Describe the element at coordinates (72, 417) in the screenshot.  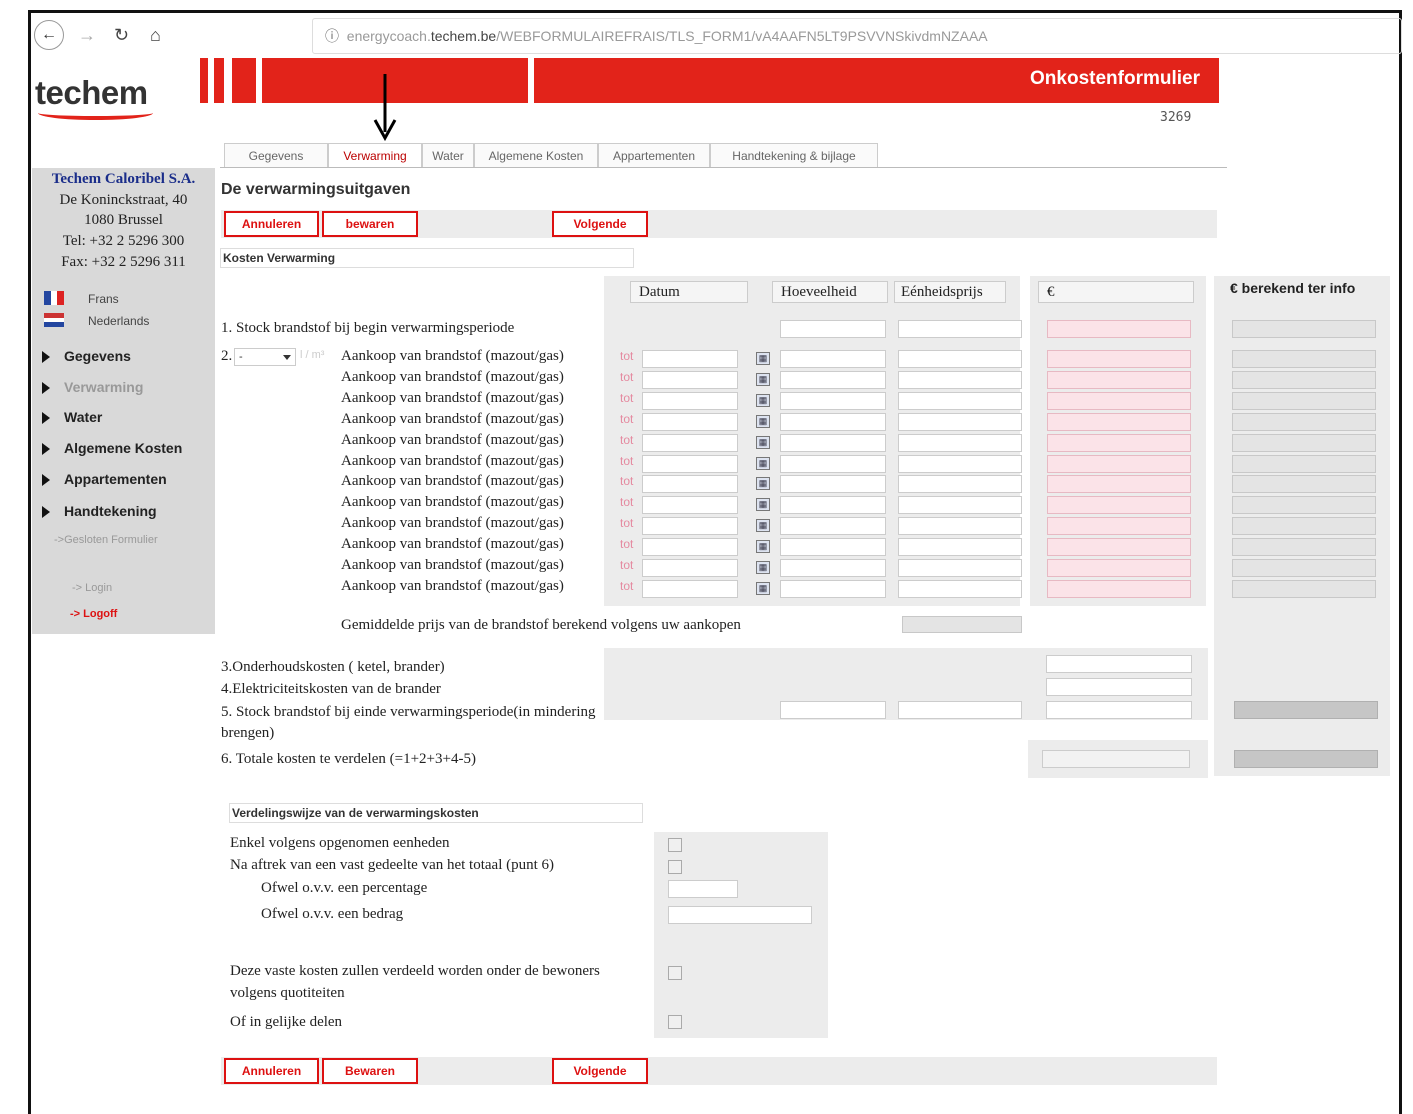
I see `sidebar-item-water: Water` at that location.